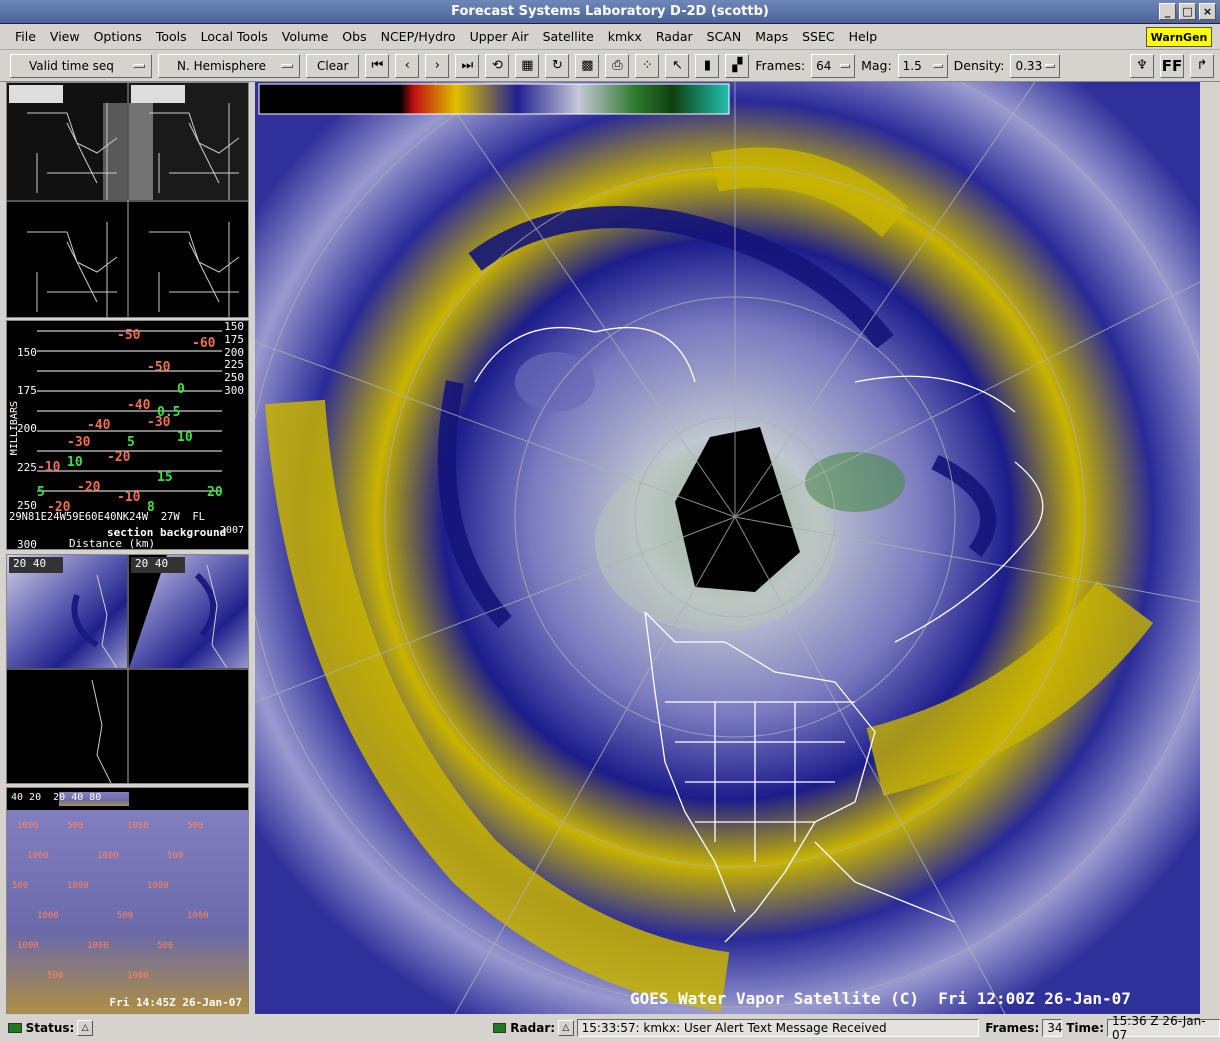  I want to click on close-icon: ×, so click(1207, 11).